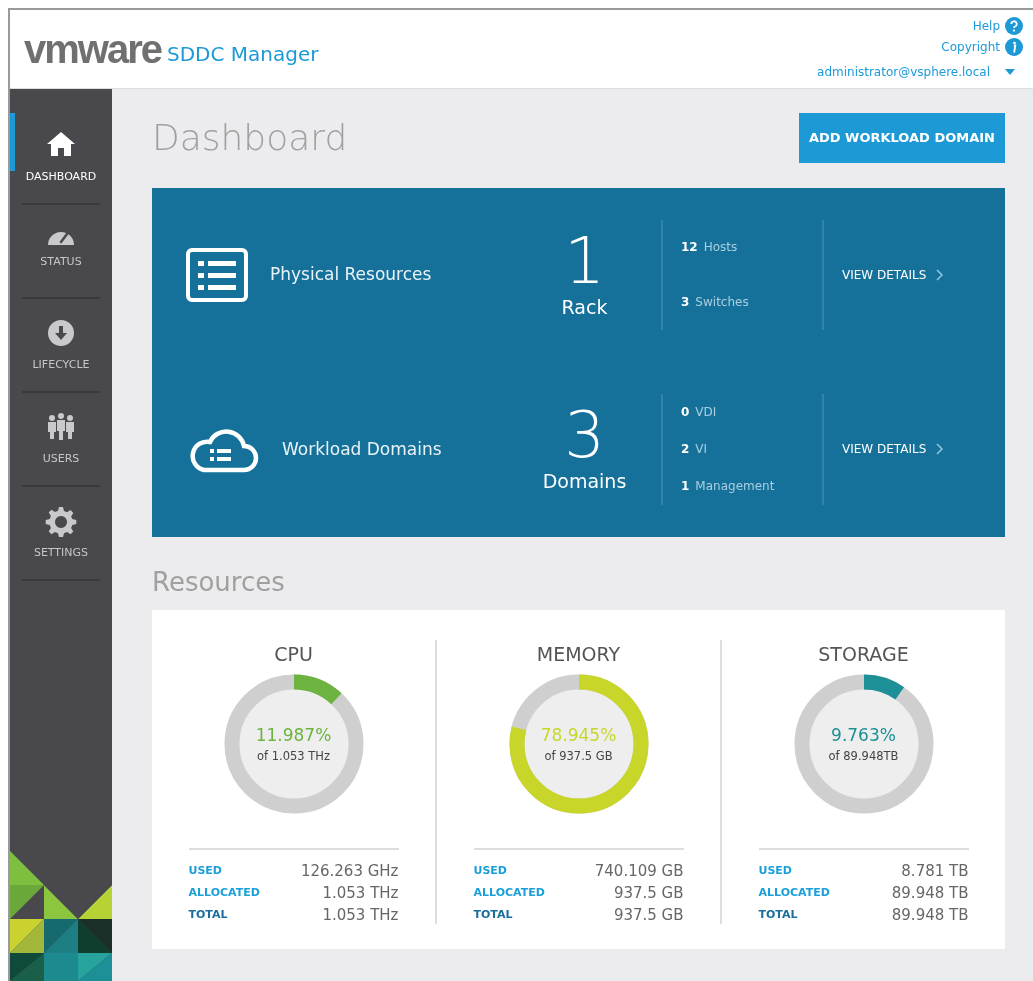 The width and height of the screenshot is (1033, 981). What do you see at coordinates (217, 274) in the screenshot?
I see `list-icon` at bounding box center [217, 274].